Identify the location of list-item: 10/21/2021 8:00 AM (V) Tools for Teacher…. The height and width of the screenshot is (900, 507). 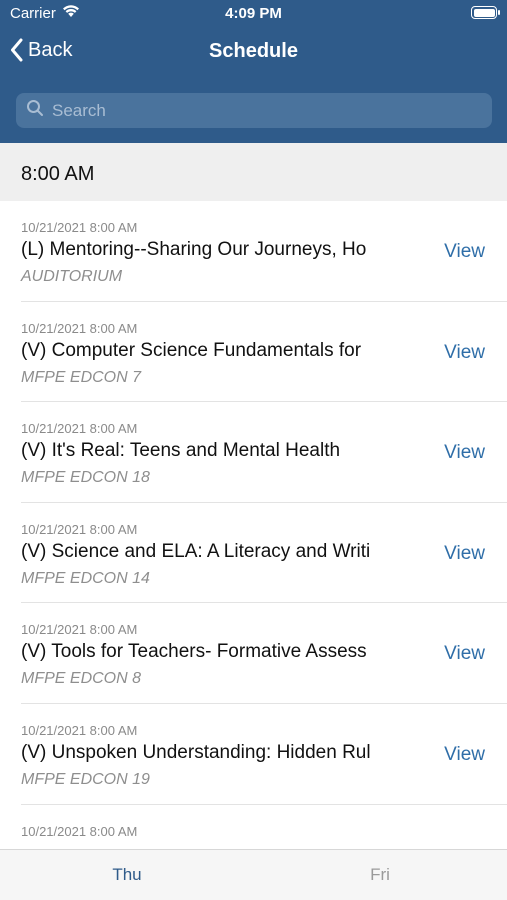
(253, 653).